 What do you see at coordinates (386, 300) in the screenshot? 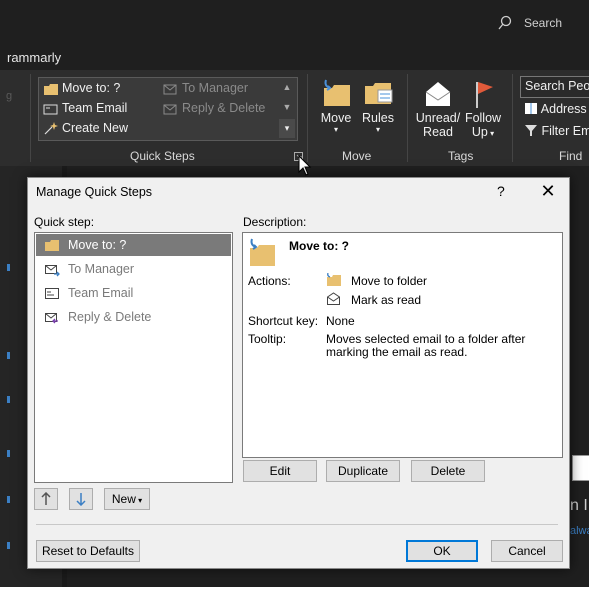
I see `action-mark-as-read: Mark as read` at bounding box center [386, 300].